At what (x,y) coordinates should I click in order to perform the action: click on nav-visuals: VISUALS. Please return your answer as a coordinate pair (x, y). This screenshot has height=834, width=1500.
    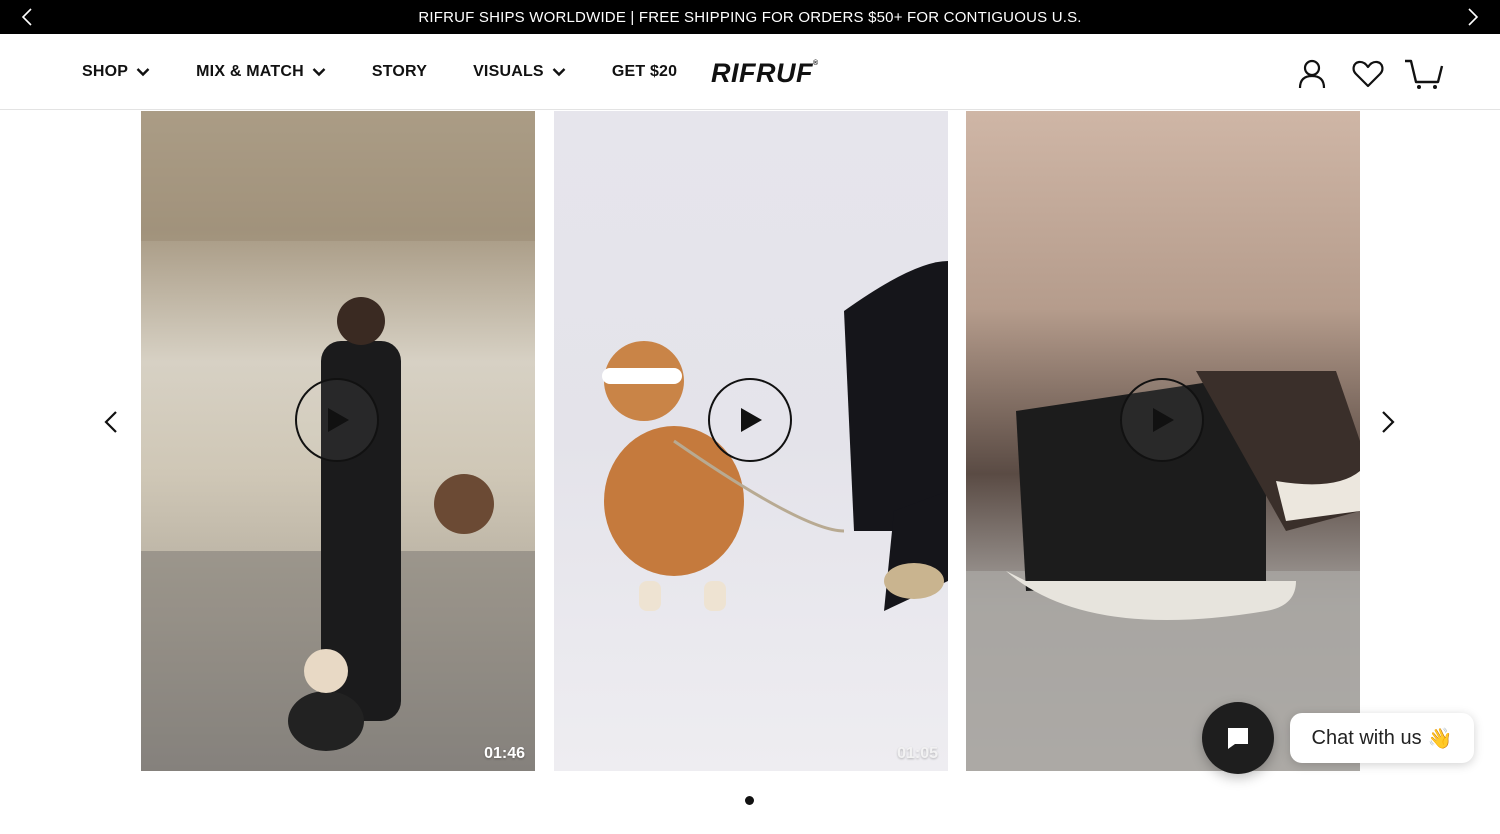
    Looking at the image, I should click on (519, 72).